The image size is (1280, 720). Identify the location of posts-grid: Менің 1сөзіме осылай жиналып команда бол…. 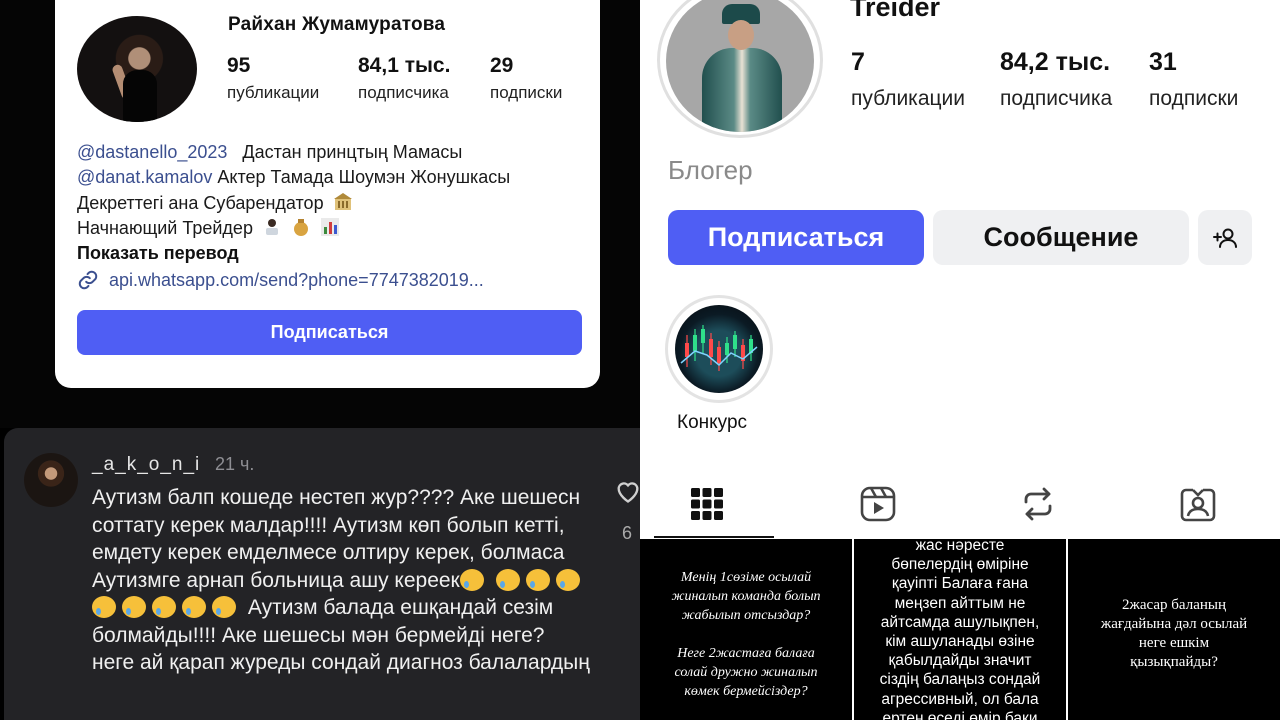
(960, 629).